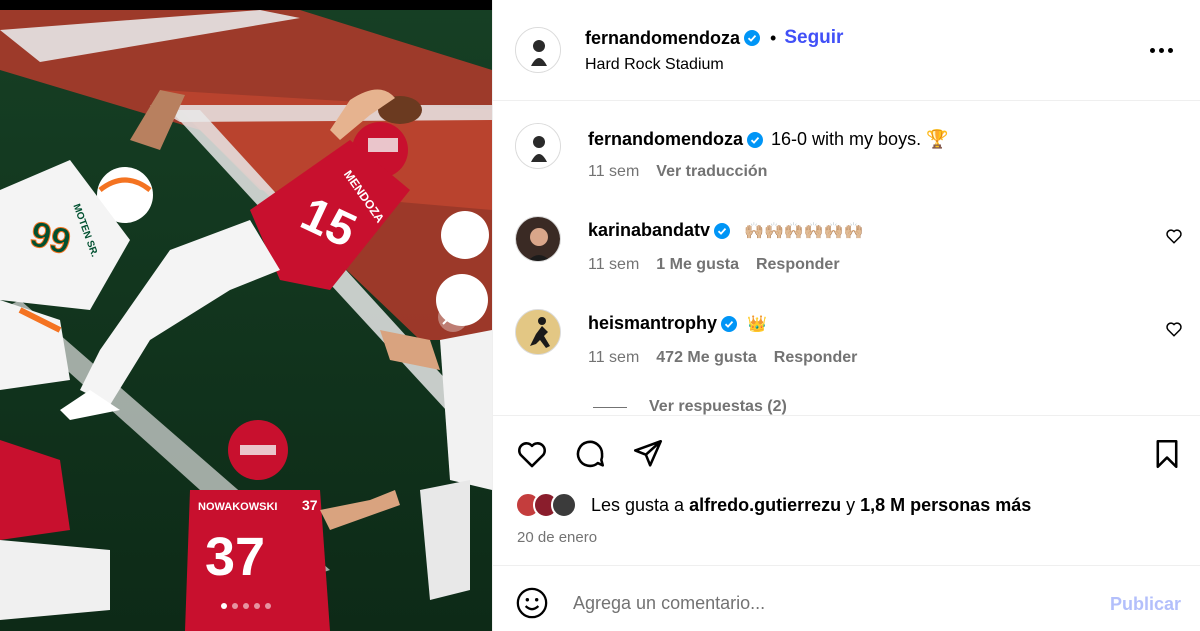 The width and height of the screenshot is (1200, 631). What do you see at coordinates (246, 5) in the screenshot?
I see `media-top-bar` at bounding box center [246, 5].